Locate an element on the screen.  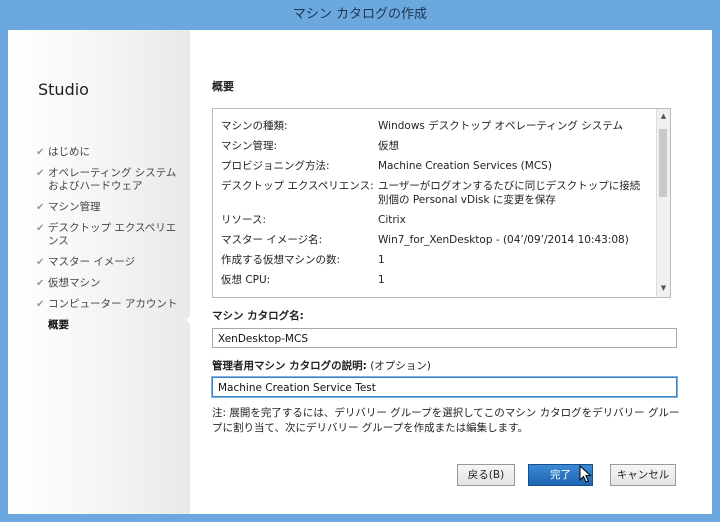
wizard-step-label: マシン管理 is located at coordinates (74, 207).